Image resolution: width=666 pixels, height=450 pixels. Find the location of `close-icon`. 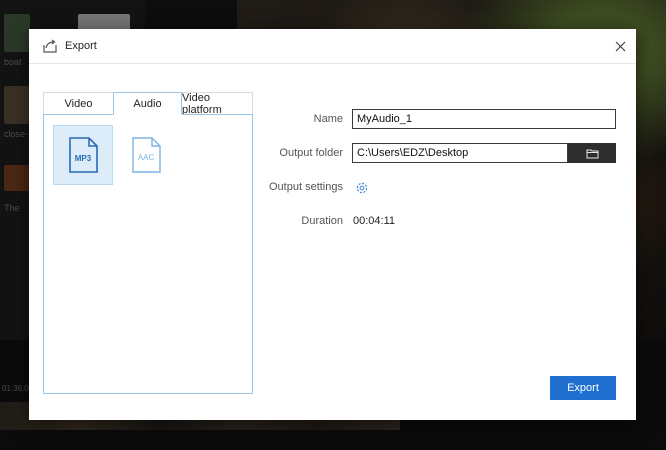

close-icon is located at coordinates (620, 46).